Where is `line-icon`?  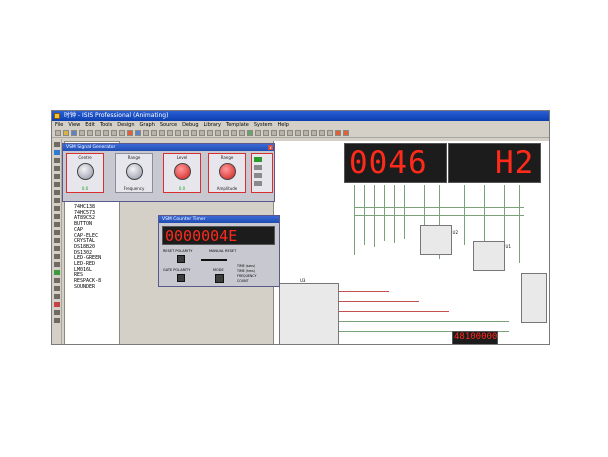 line-icon is located at coordinates (57, 264).